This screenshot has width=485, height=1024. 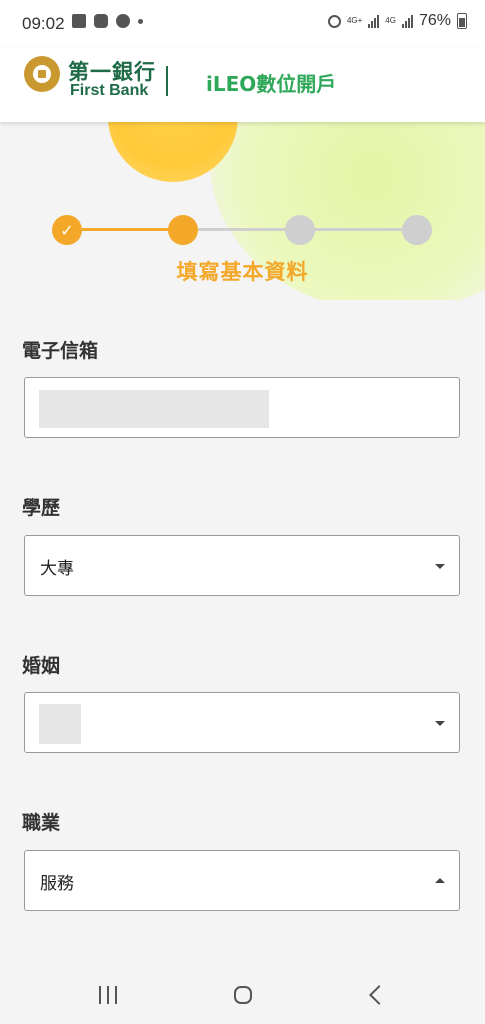 What do you see at coordinates (242, 565) in the screenshot?
I see `education-select: 大專` at bounding box center [242, 565].